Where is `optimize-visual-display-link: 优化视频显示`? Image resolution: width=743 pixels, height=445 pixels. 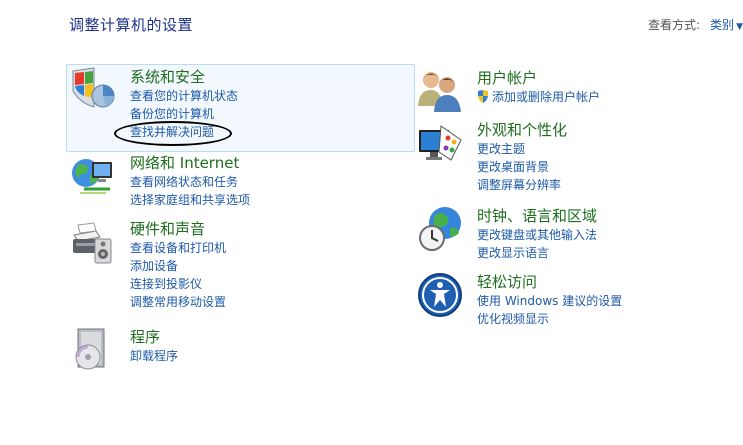 optimize-visual-display-link: 优化视频显示 is located at coordinates (549, 319).